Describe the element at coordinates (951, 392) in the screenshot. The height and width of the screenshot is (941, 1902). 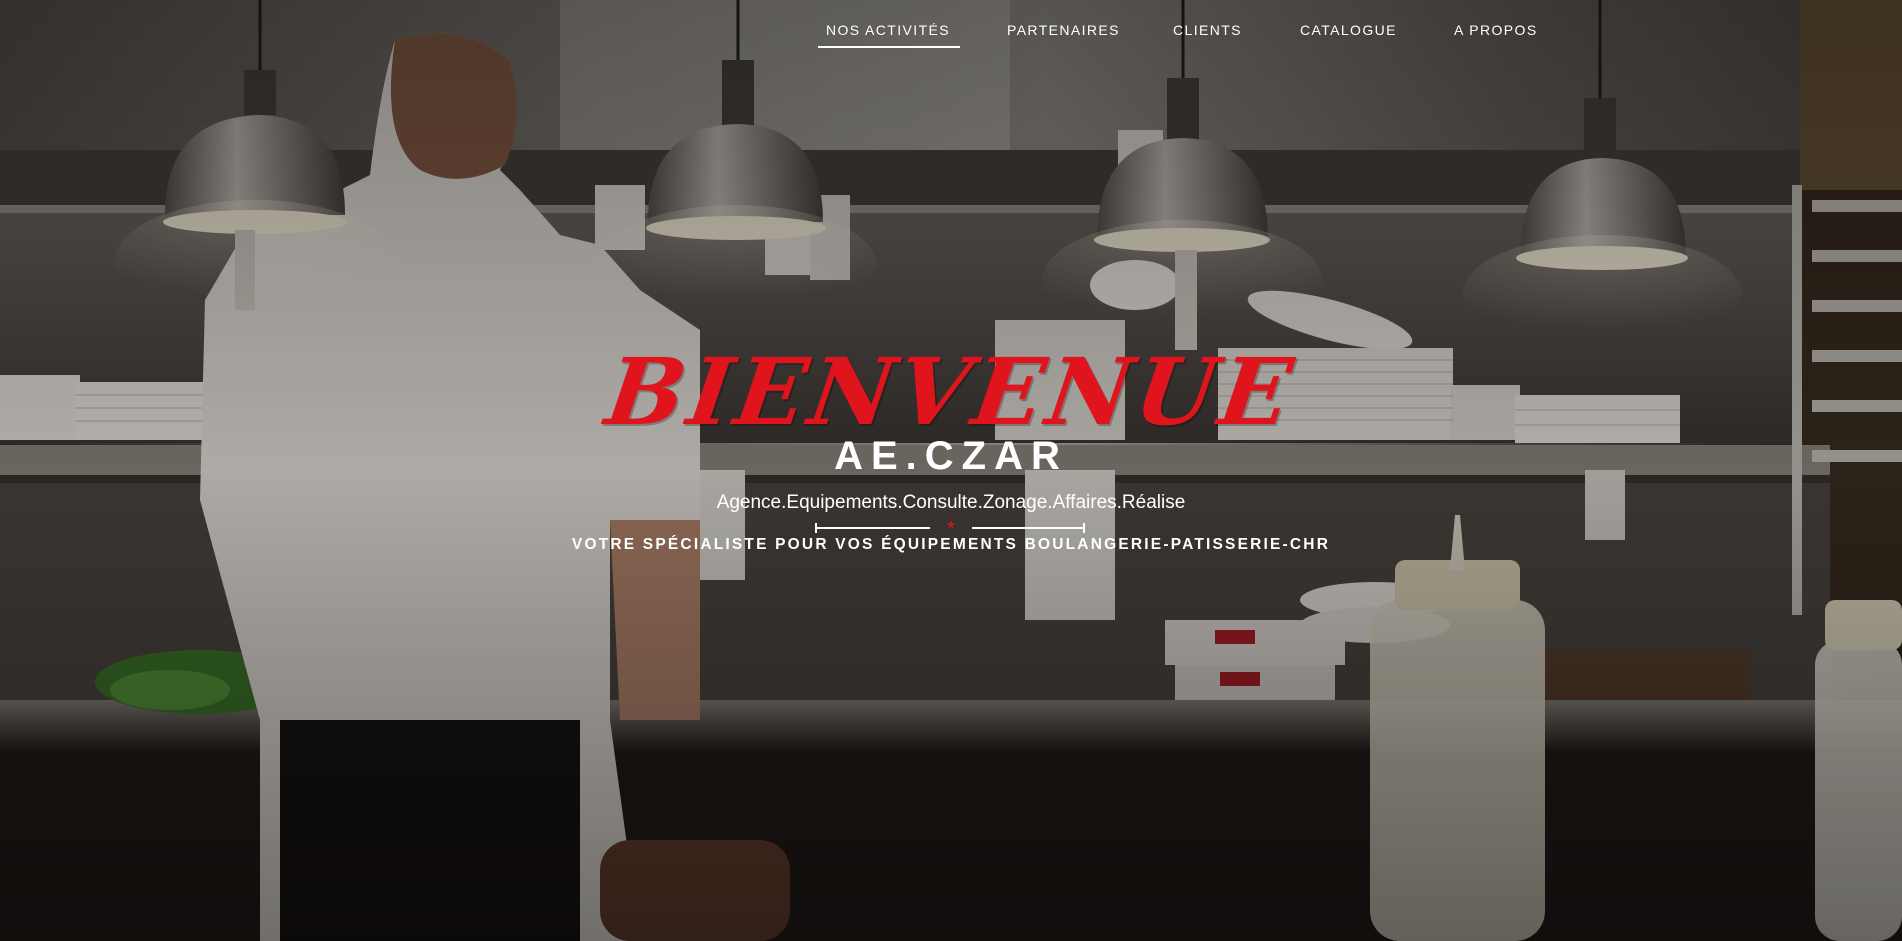
I see `welcome-heading: Bienvenue` at that location.